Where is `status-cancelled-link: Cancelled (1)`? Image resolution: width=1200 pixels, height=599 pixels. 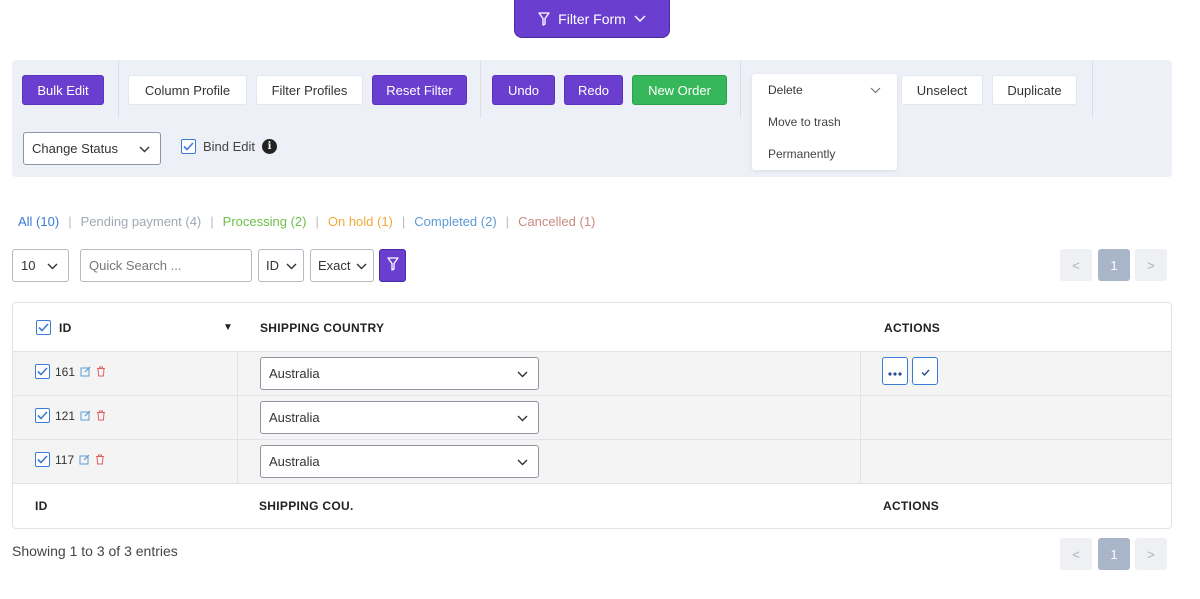 status-cancelled-link: Cancelled (1) is located at coordinates (556, 221).